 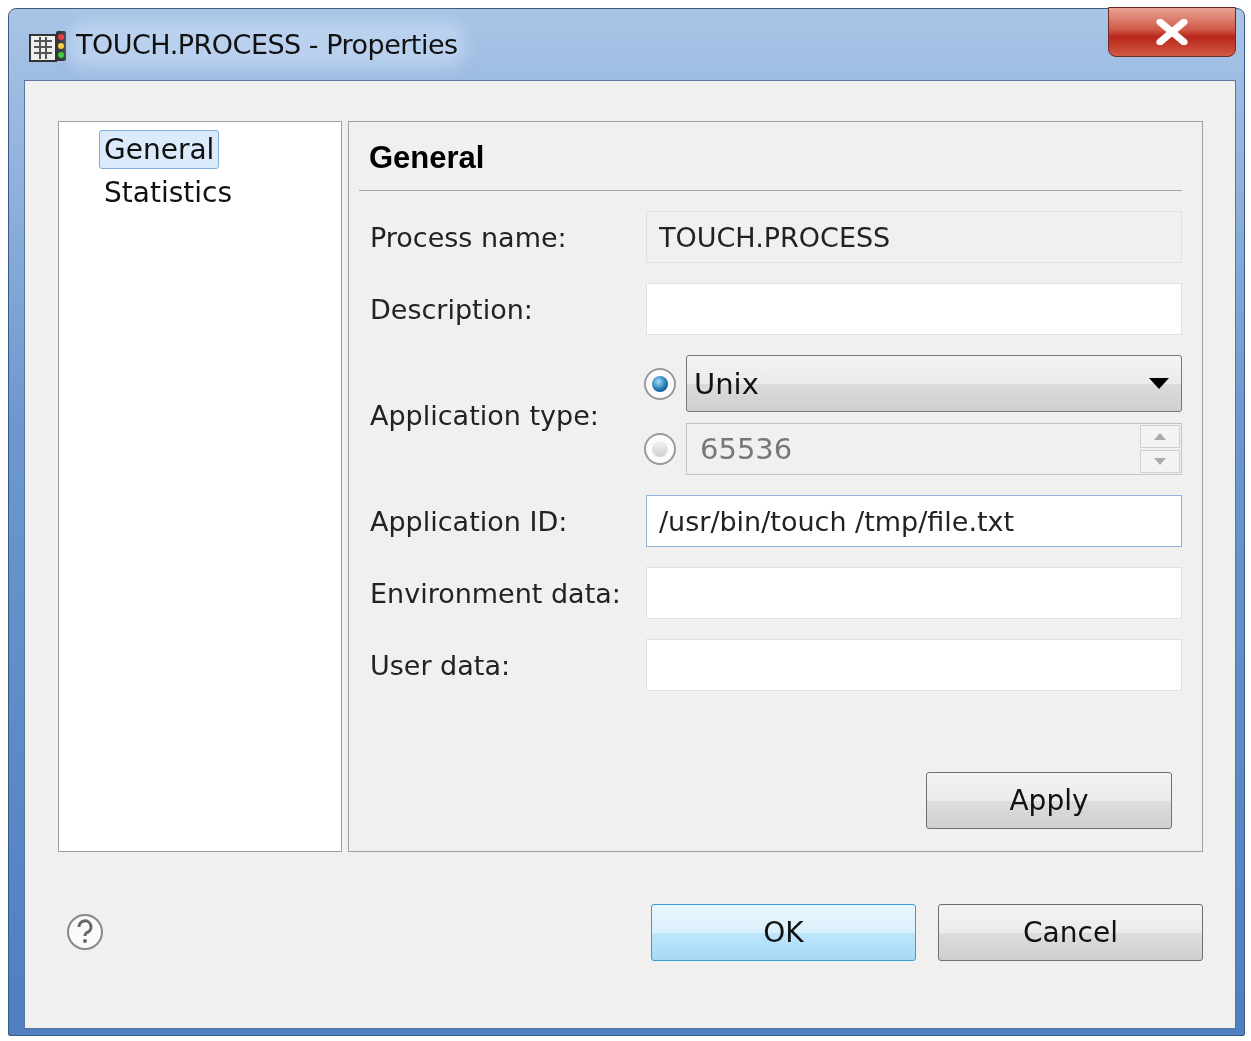 What do you see at coordinates (1159, 383) in the screenshot?
I see `caret-icon` at bounding box center [1159, 383].